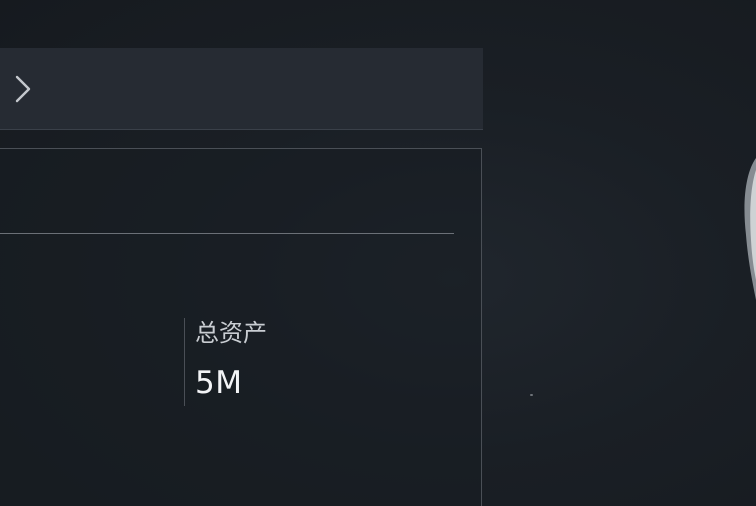 The height and width of the screenshot is (506, 756). What do you see at coordinates (225, 362) in the screenshot?
I see `total-assets-stat: 总资产 5M` at bounding box center [225, 362].